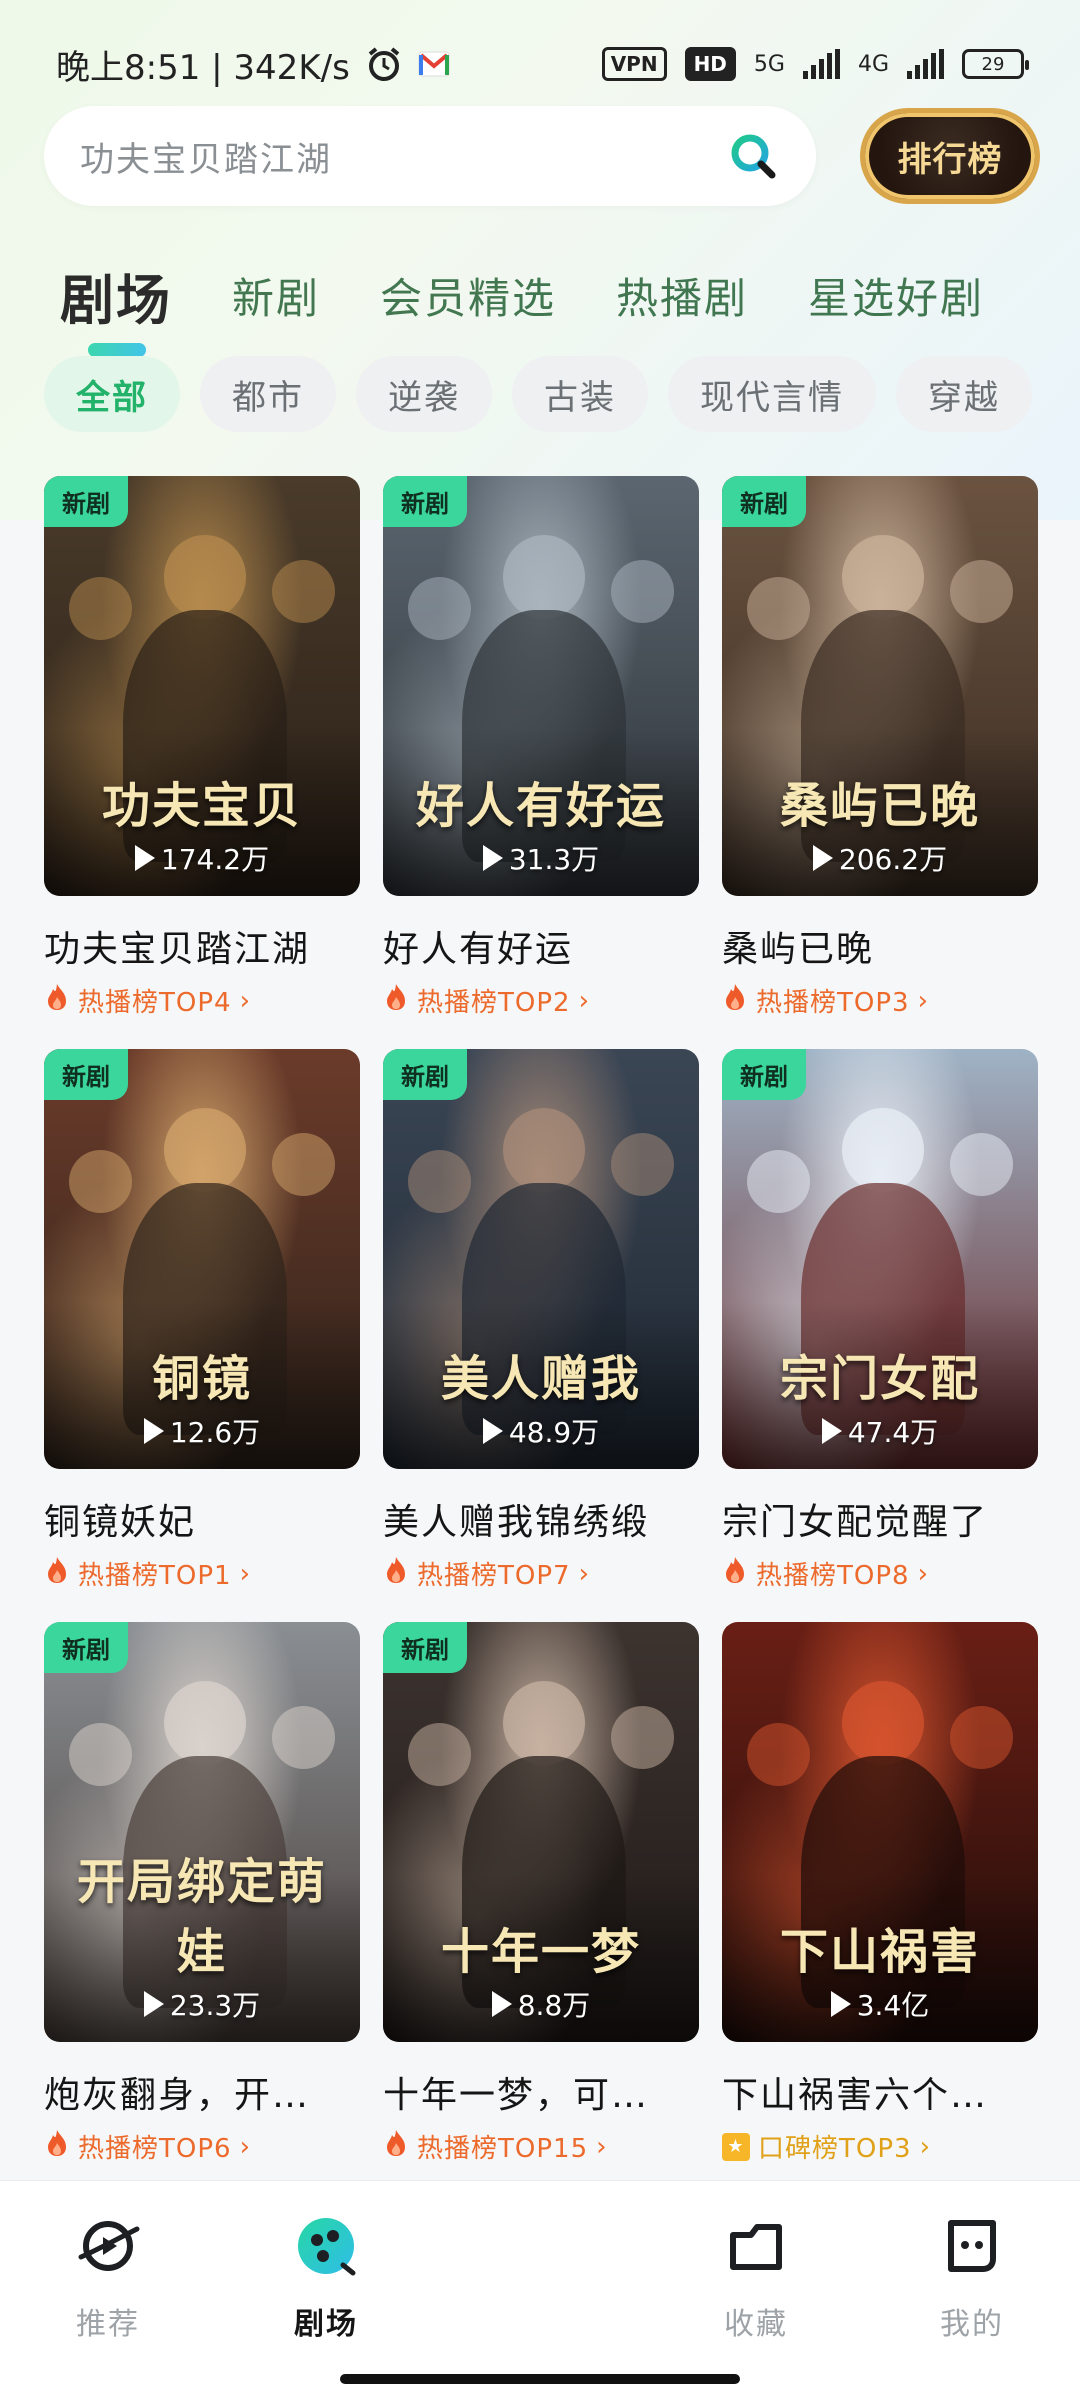  I want to click on drama-card: 美人赠我 新剧 48.9万 美人赠我锦绣缎 热播榜TOP7 ›, so click(541, 1335).